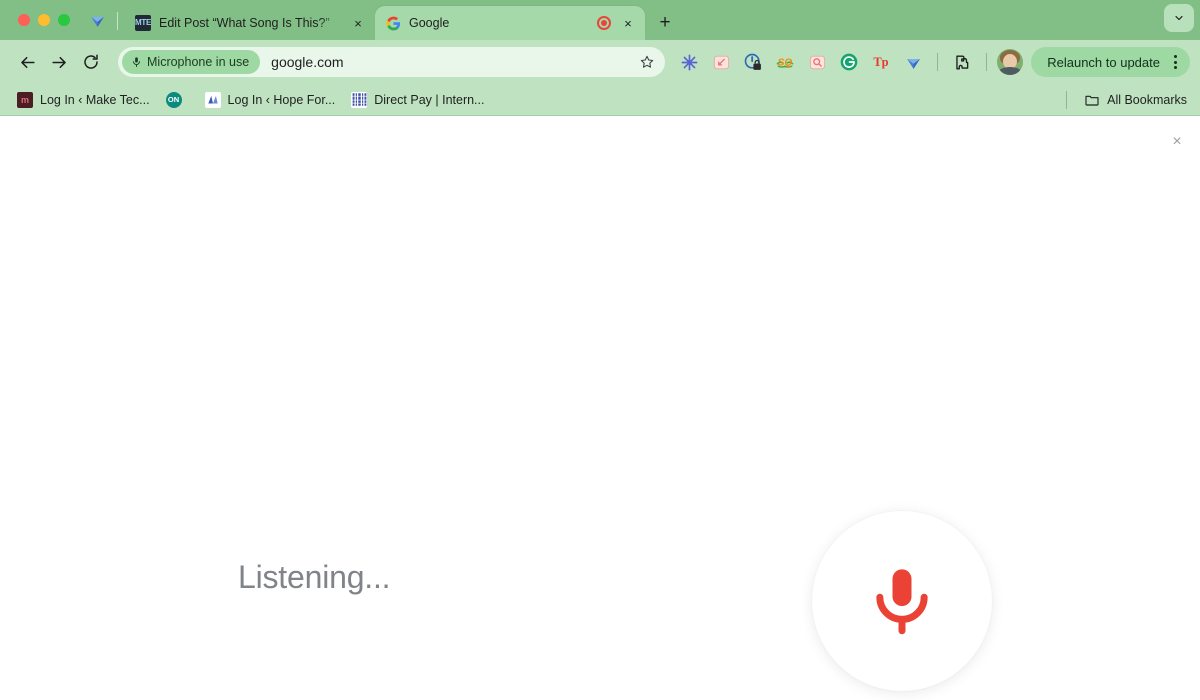  I want to click on relaunch-label: Relaunch to update, so click(1103, 62).